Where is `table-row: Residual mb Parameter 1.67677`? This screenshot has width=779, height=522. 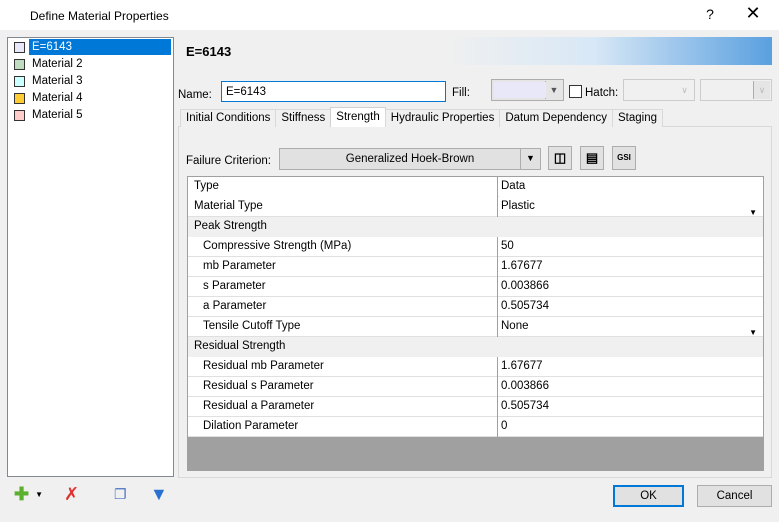
table-row: Residual mb Parameter 1.67677 is located at coordinates (475, 367).